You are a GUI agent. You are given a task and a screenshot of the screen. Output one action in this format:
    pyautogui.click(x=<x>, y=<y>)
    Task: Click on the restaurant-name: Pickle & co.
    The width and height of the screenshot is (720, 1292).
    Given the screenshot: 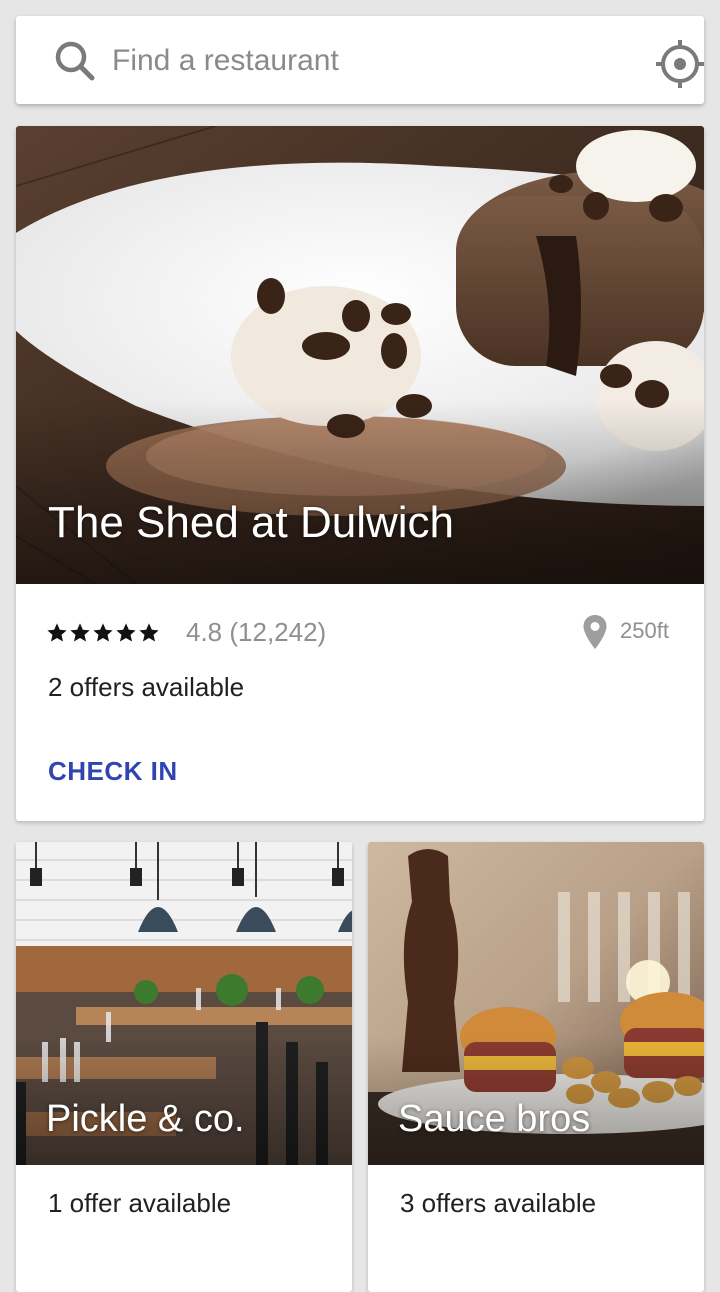 What is the action you would take?
    pyautogui.click(x=145, y=1119)
    